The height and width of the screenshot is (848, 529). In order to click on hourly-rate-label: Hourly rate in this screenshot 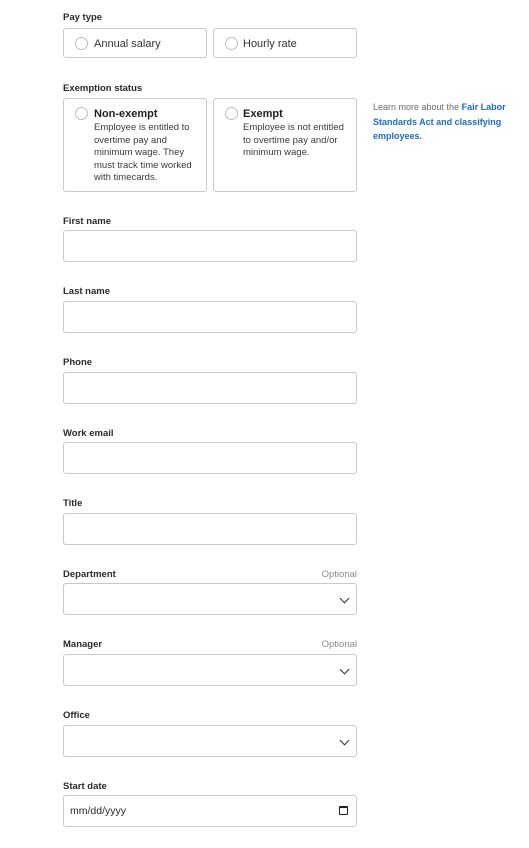, I will do `click(270, 44)`.